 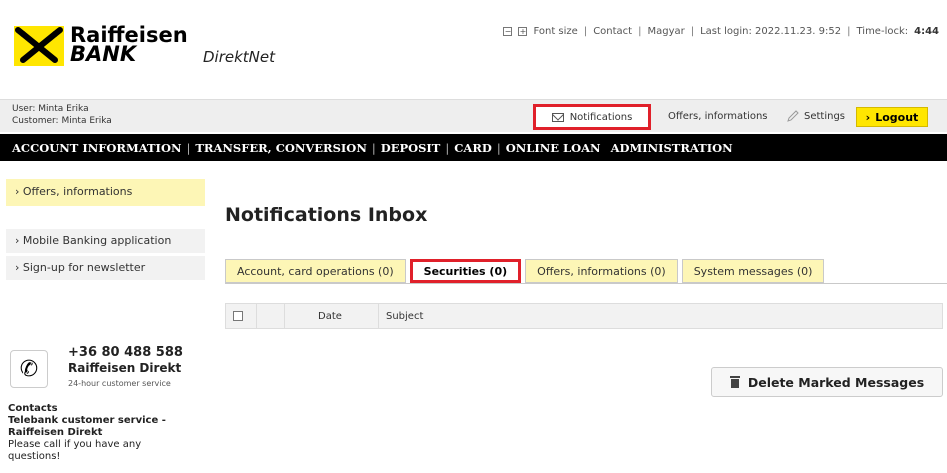 What do you see at coordinates (105, 241) in the screenshot?
I see `sidebar-item-mobile-banking: › Mobile Banking application` at bounding box center [105, 241].